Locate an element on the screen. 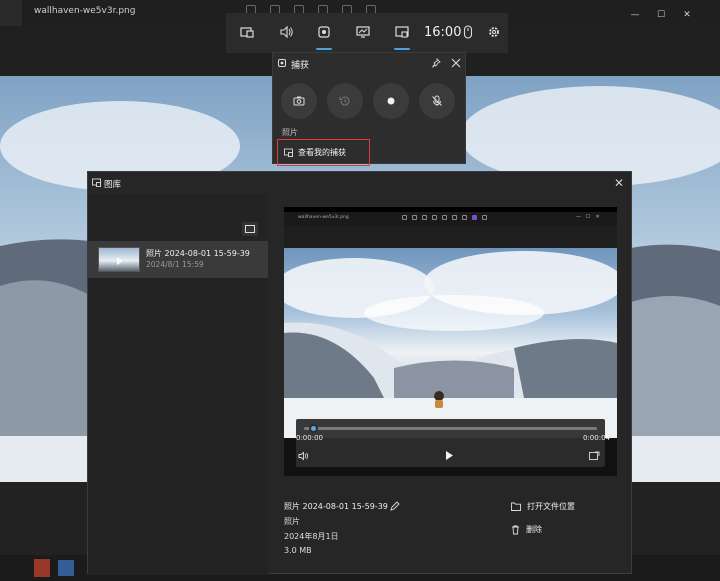  open-file-location-label: 打开文件位置 is located at coordinates (551, 506).